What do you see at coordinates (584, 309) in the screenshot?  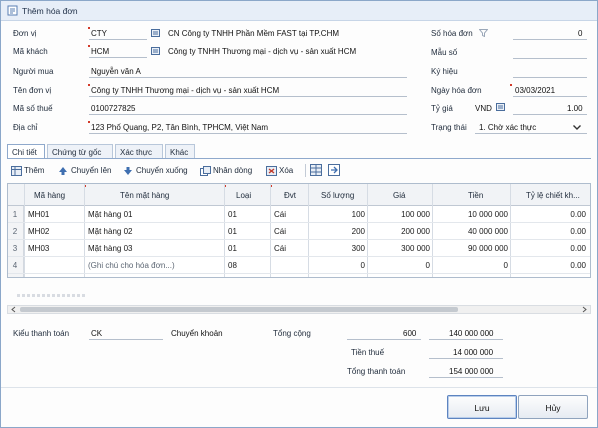 I see `scroll-right-icon` at bounding box center [584, 309].